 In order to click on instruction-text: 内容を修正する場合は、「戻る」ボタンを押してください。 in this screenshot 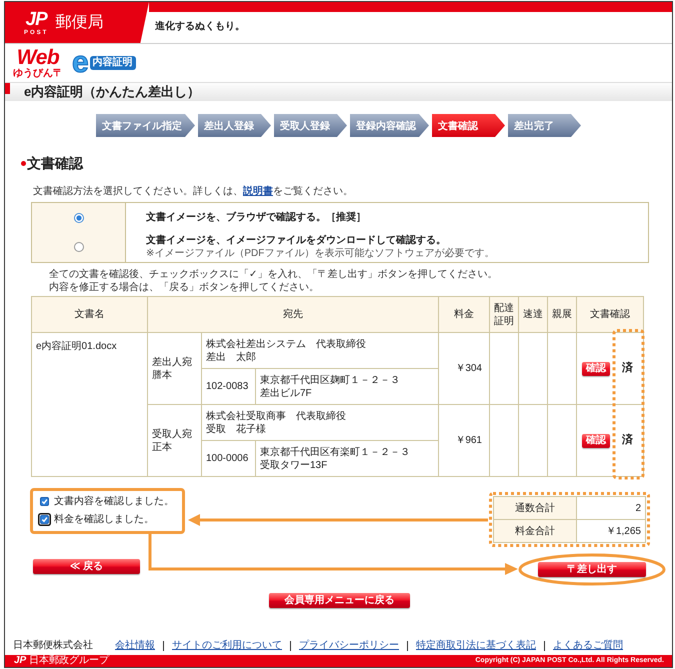, I will do `click(184, 287)`.